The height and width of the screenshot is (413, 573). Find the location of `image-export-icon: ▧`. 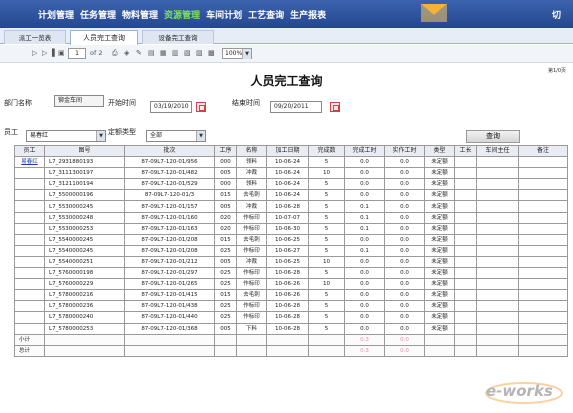

image-export-icon: ▧ is located at coordinates (187, 53).